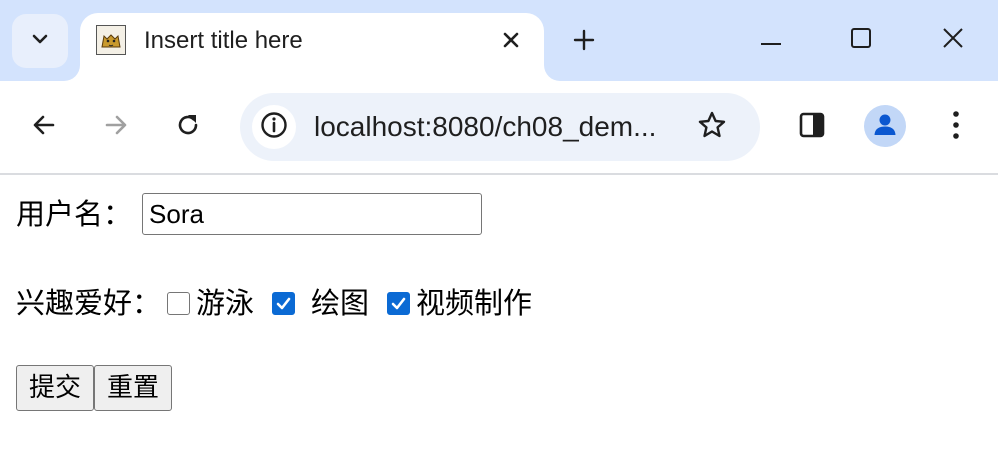 The image size is (998, 470). Describe the element at coordinates (312, 47) in the screenshot. I see `browser-tab: Insert title here` at that location.